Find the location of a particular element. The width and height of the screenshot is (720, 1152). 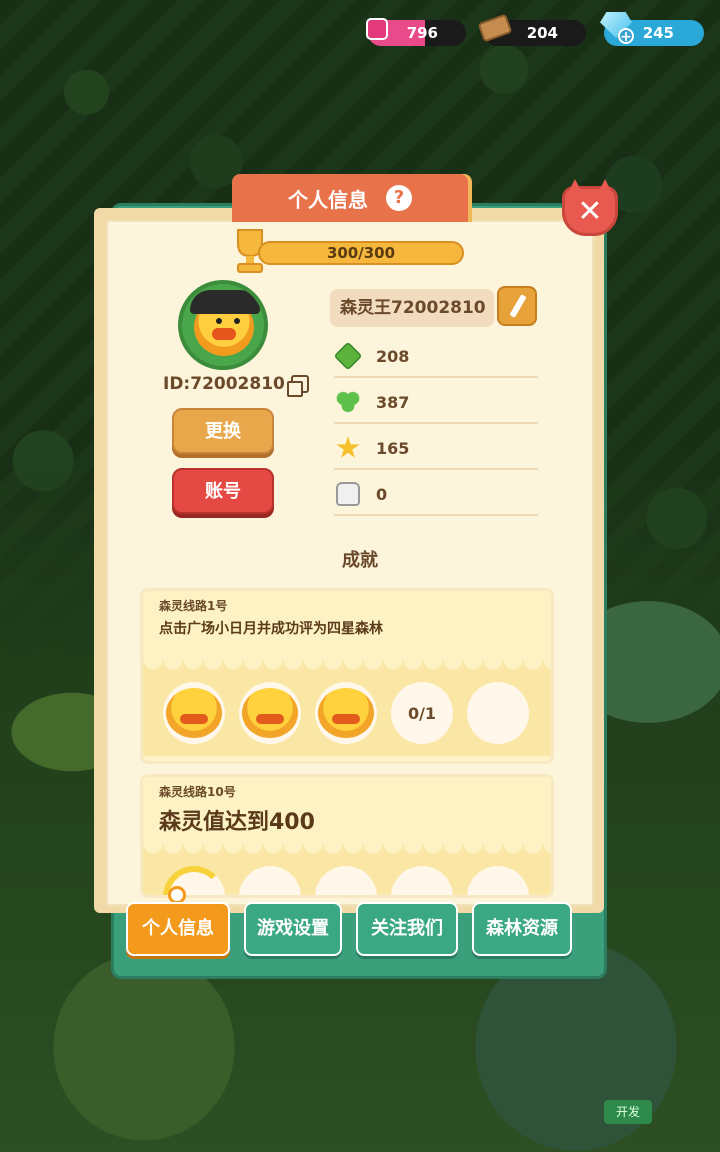

potion-counter: 796 is located at coordinates (416, 32).